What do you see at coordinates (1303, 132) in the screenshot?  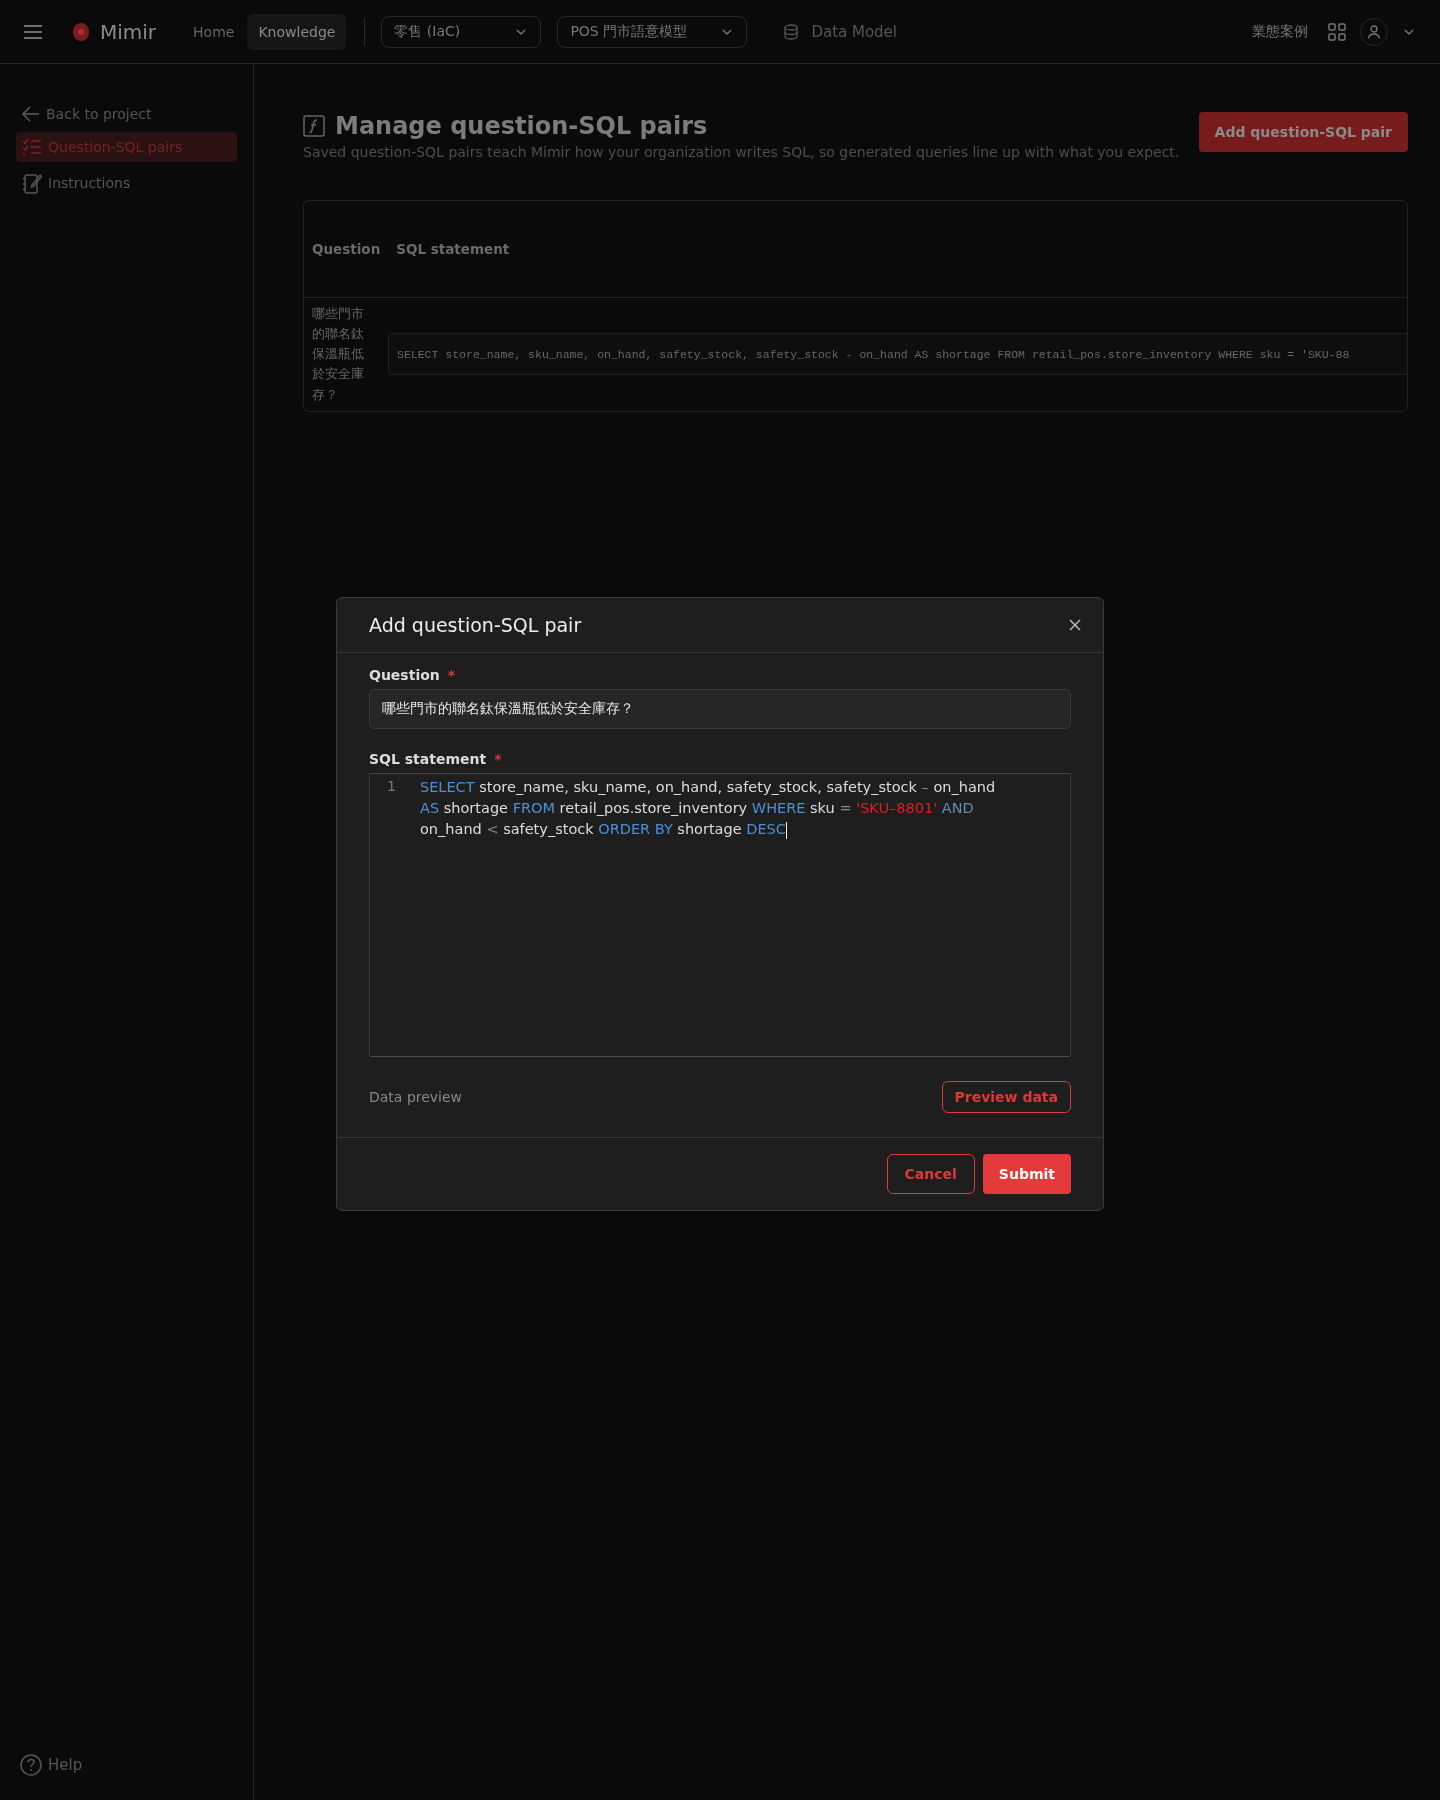 I see `add-pair-button: Add question-SQL pair` at bounding box center [1303, 132].